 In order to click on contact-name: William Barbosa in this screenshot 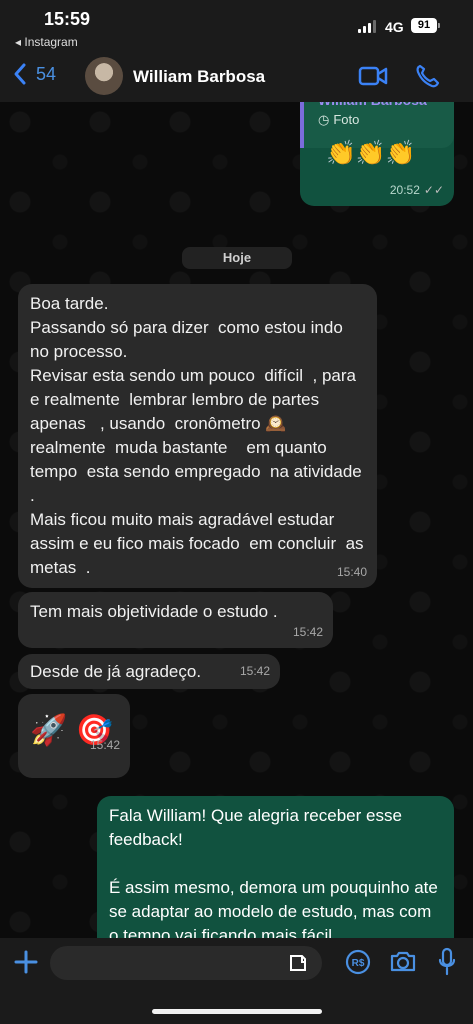, I will do `click(199, 77)`.